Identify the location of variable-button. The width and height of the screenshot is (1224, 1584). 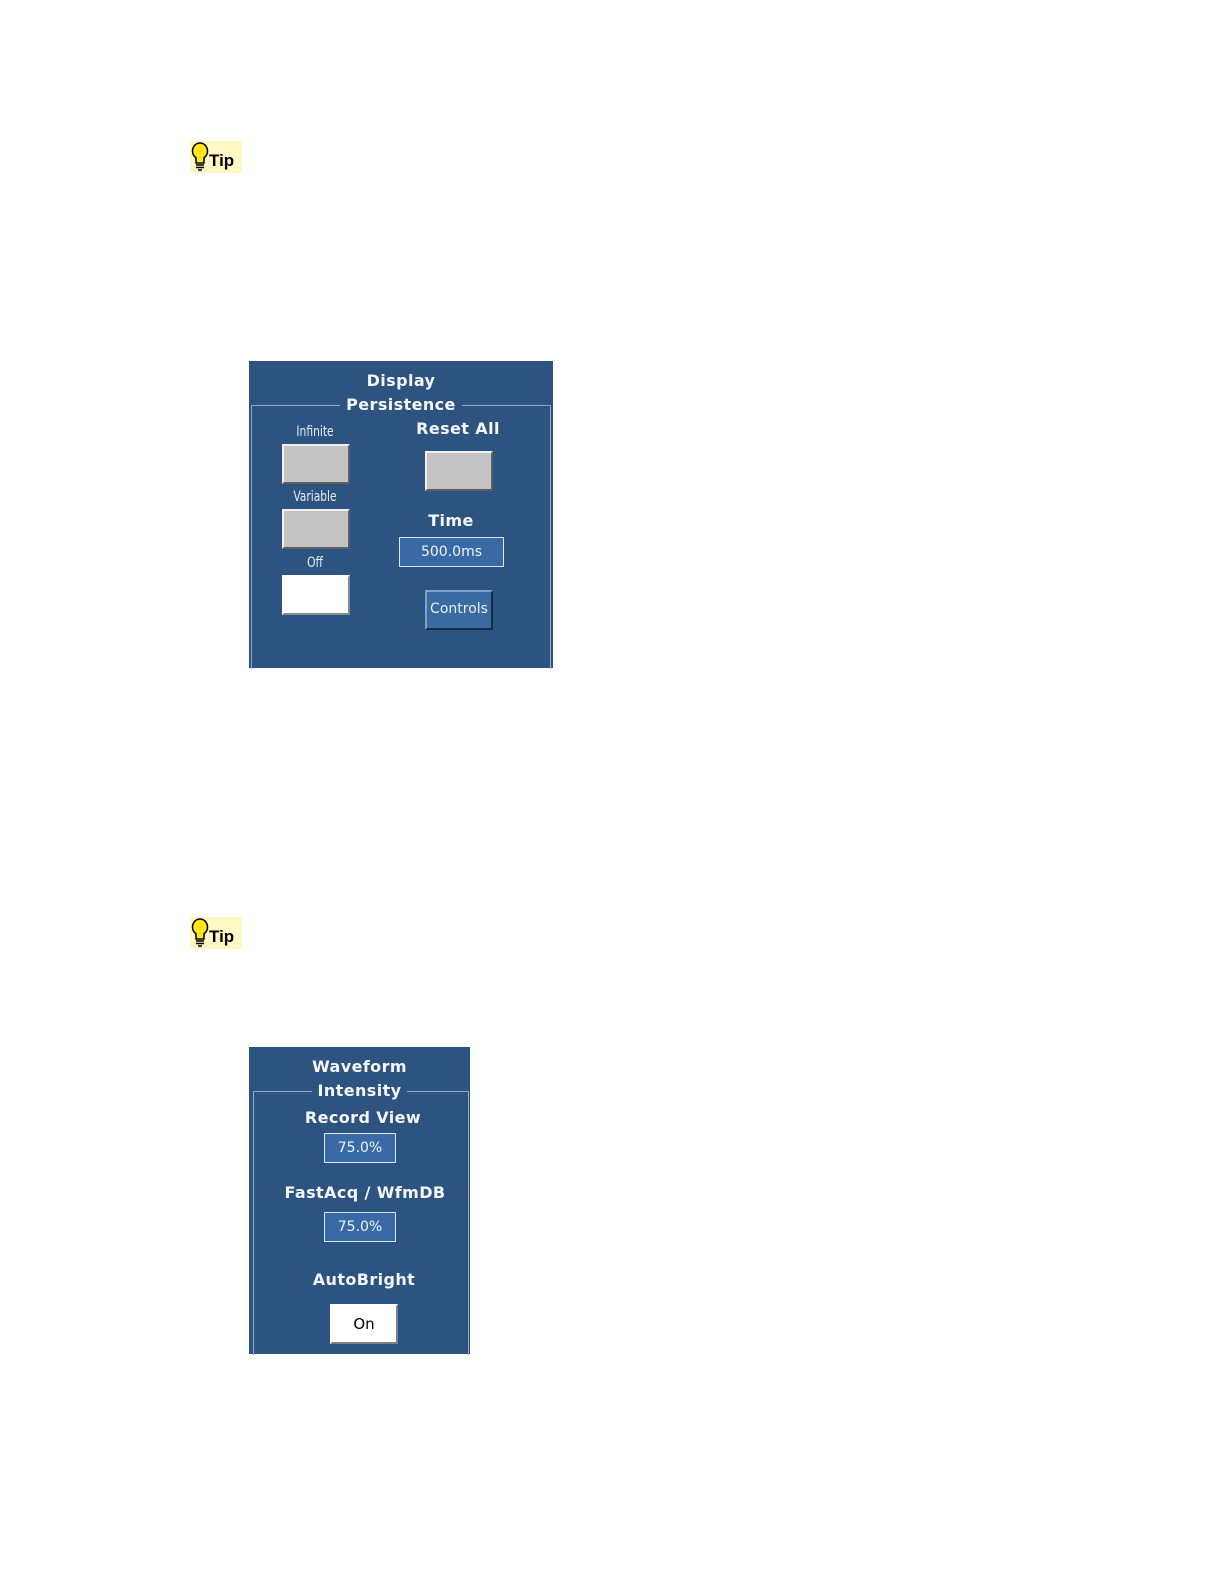
(316, 529).